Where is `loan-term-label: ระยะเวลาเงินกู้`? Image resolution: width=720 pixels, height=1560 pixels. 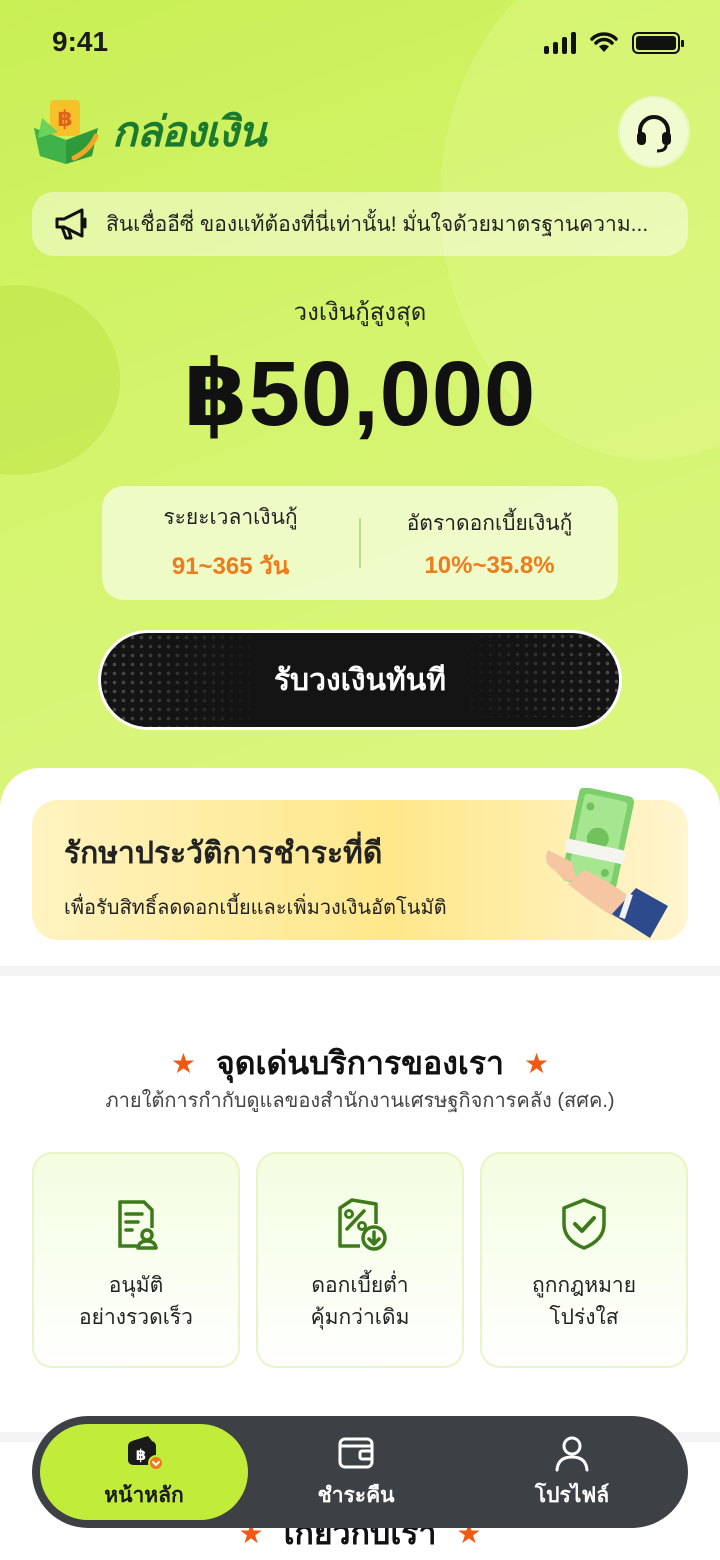
loan-term-label: ระยะเวลาเงินกู้ is located at coordinates (230, 517).